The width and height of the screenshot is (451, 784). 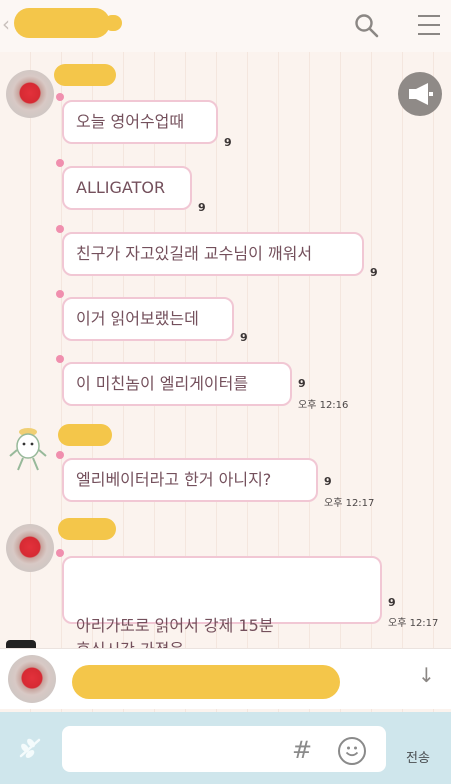 What do you see at coordinates (367, 26) in the screenshot?
I see `search-icon` at bounding box center [367, 26].